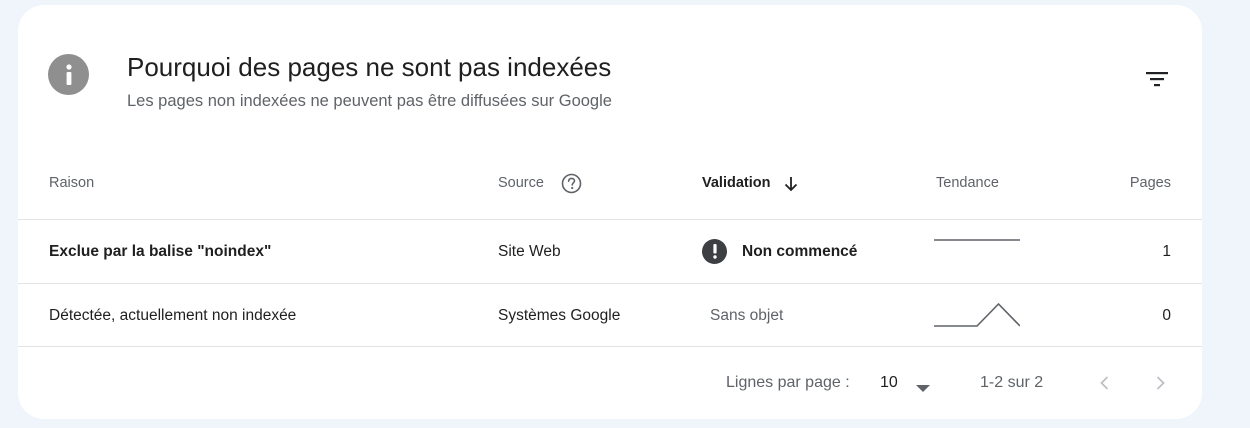 This screenshot has height=428, width=1250. What do you see at coordinates (714, 251) in the screenshot?
I see `alert-icon` at bounding box center [714, 251].